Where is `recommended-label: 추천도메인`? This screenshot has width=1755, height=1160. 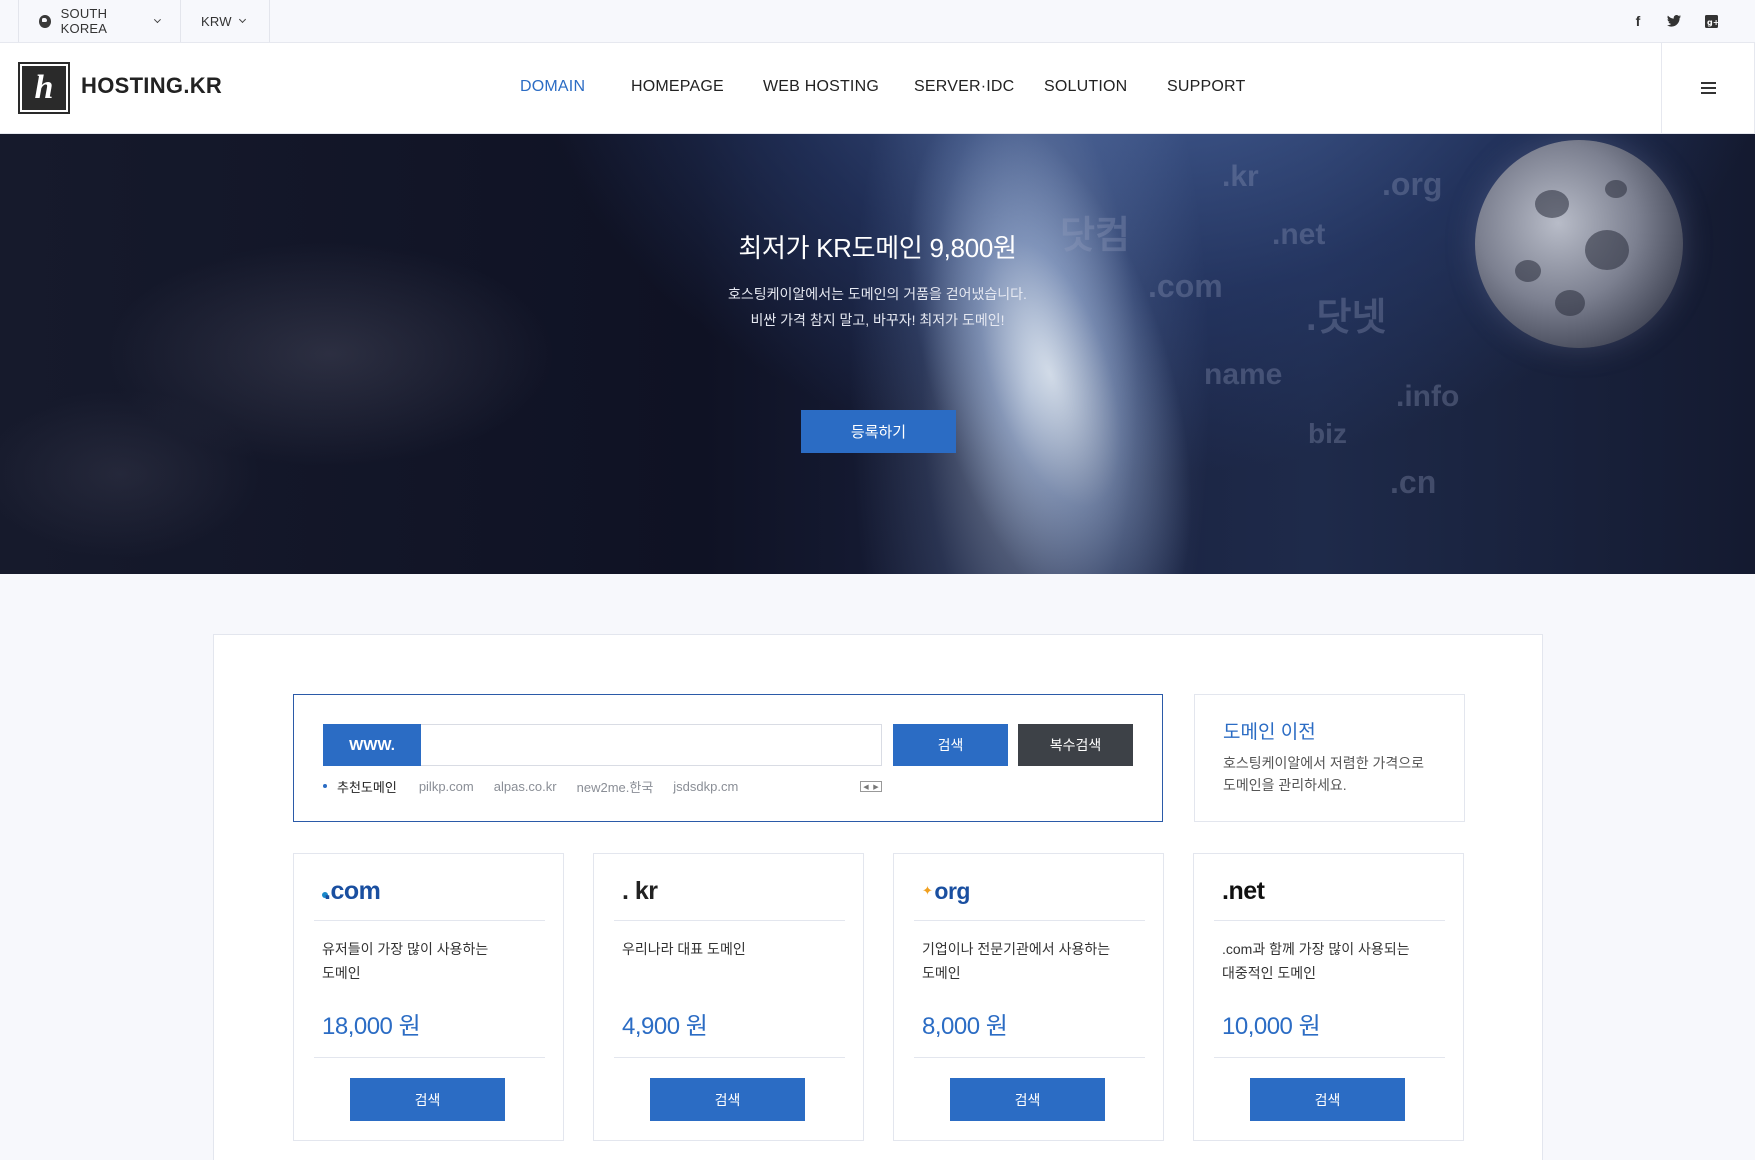
recommended-label: 추천도메인 is located at coordinates (367, 787).